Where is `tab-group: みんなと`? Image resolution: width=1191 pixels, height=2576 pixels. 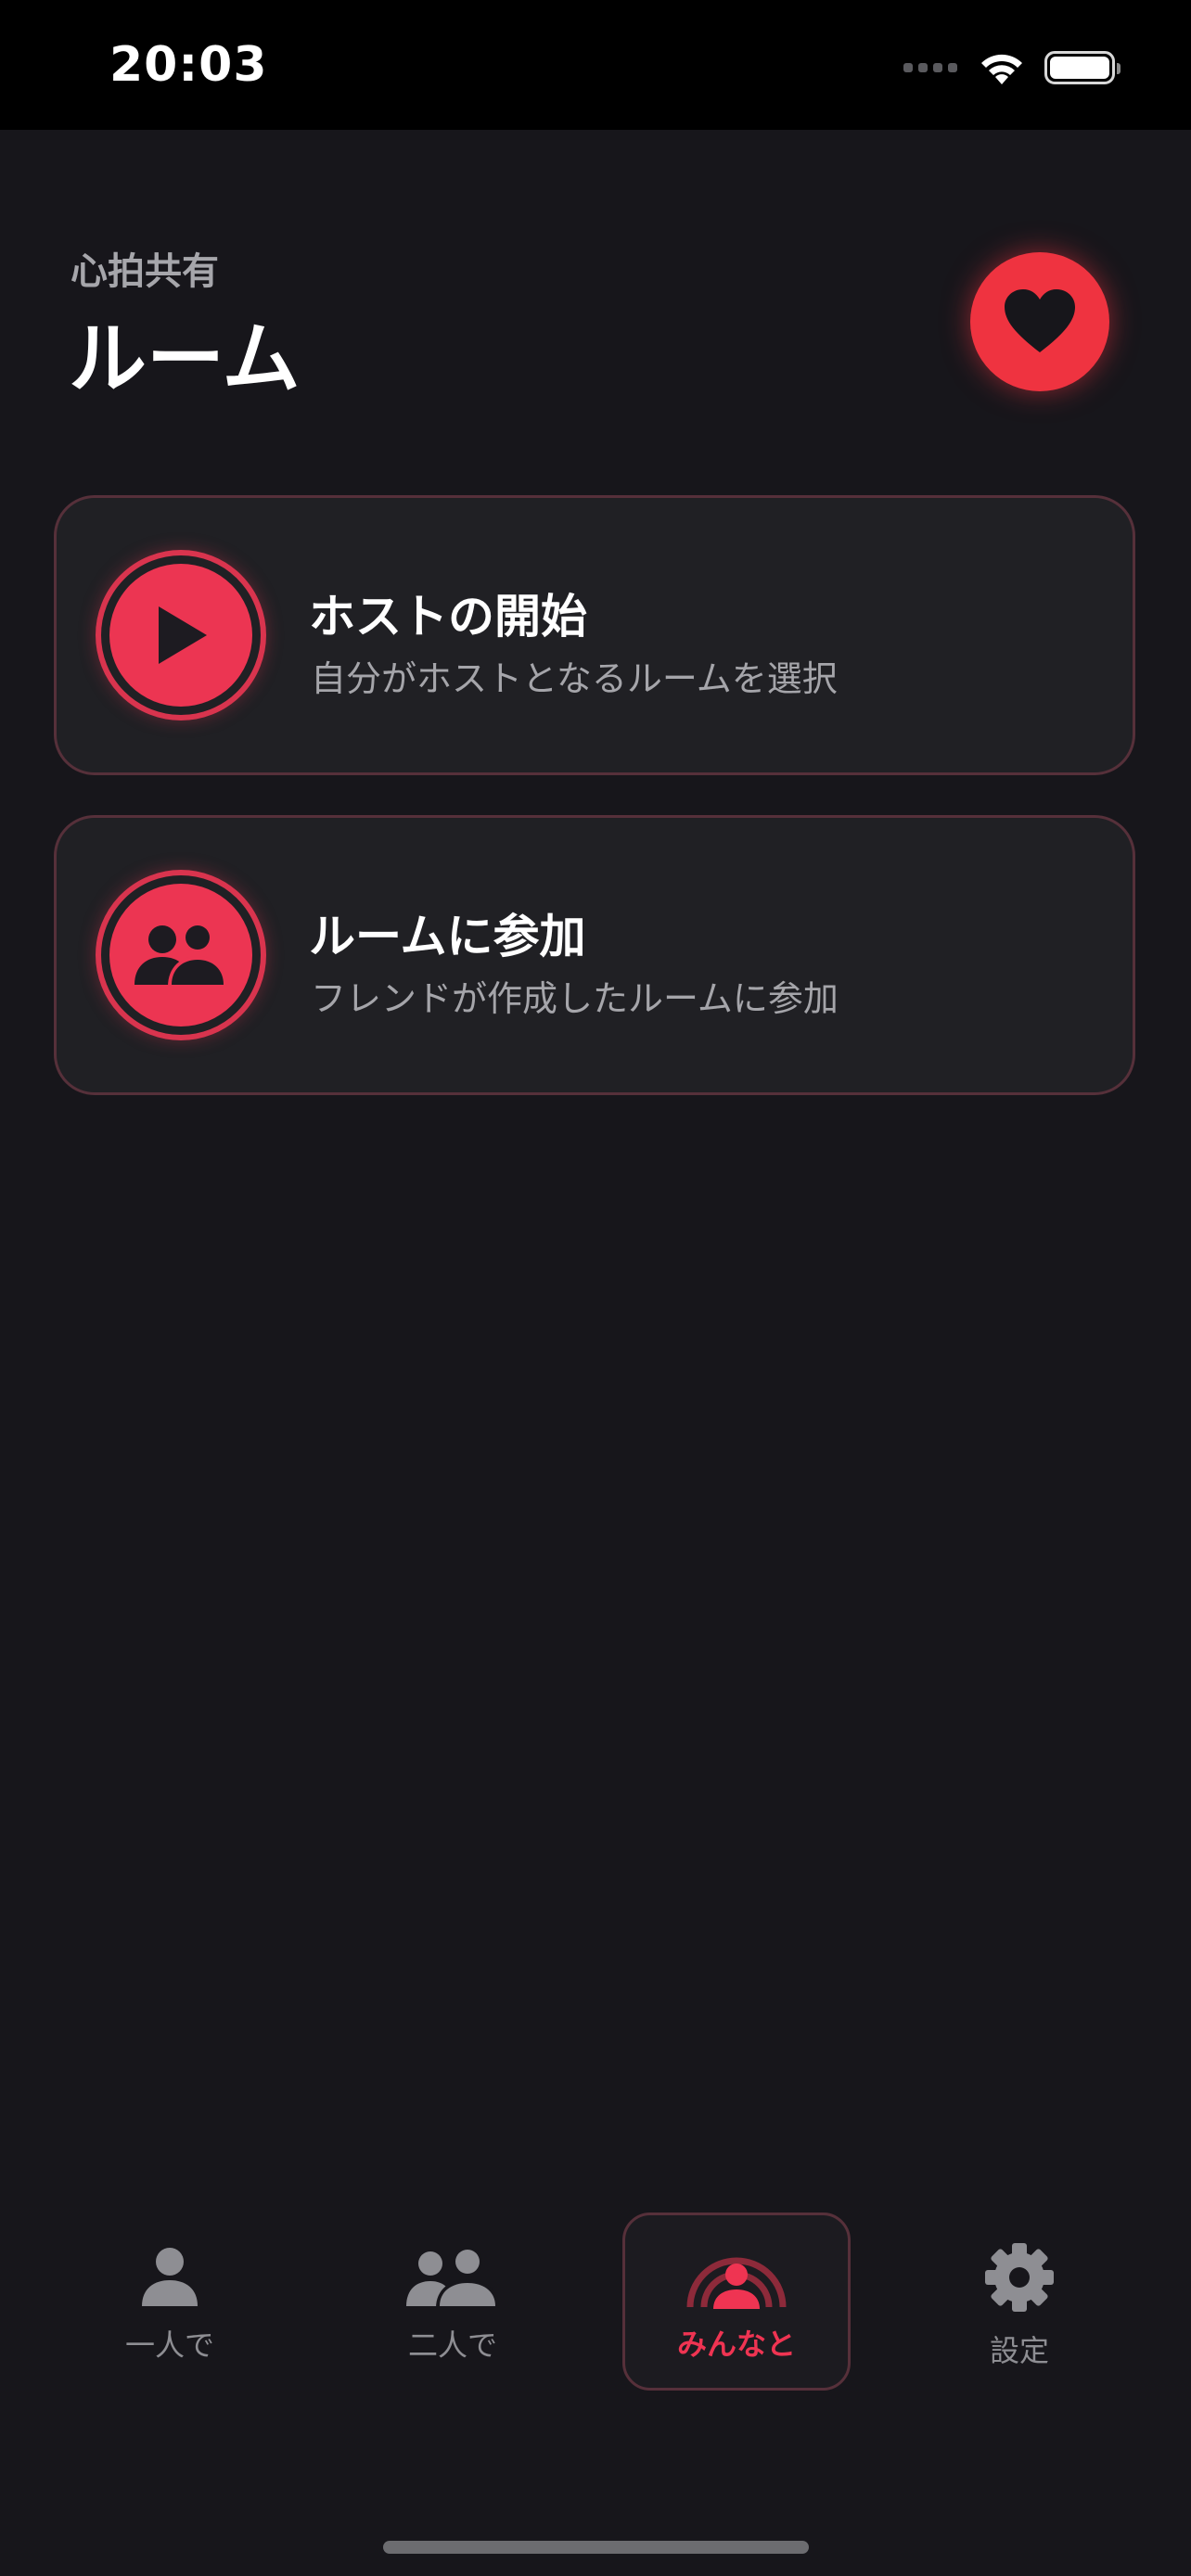 tab-group: みんなと is located at coordinates (736, 2302).